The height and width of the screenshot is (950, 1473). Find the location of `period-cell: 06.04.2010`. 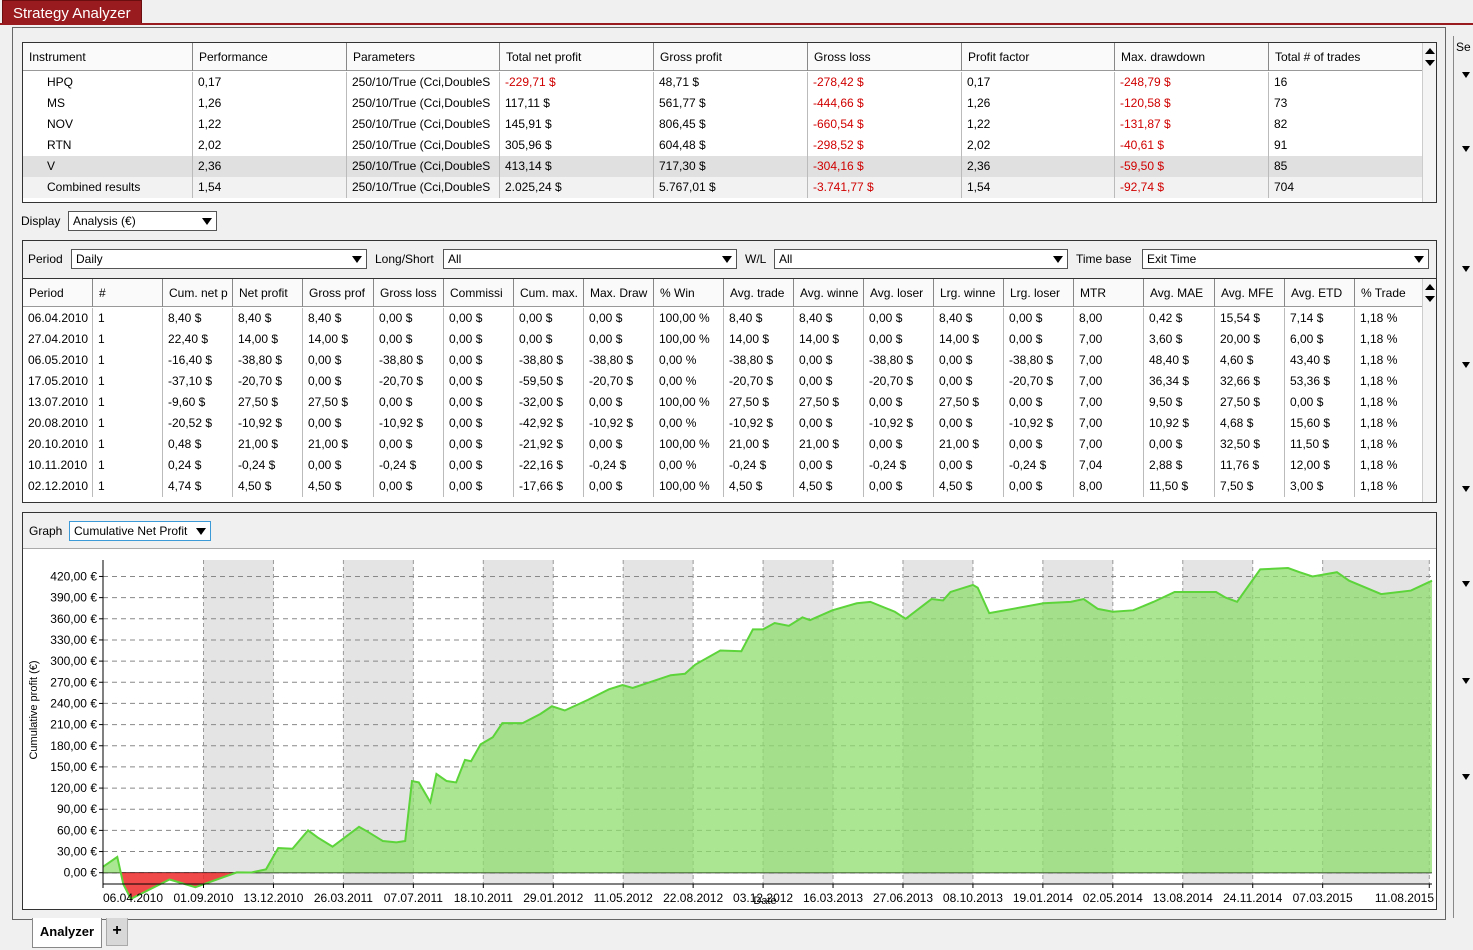

period-cell: 06.04.2010 is located at coordinates (58, 318).